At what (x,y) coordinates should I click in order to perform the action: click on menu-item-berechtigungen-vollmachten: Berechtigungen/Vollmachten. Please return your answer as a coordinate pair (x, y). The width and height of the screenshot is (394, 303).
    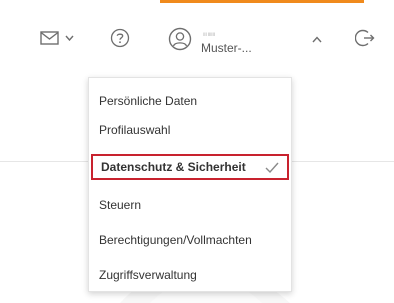
    Looking at the image, I should click on (190, 240).